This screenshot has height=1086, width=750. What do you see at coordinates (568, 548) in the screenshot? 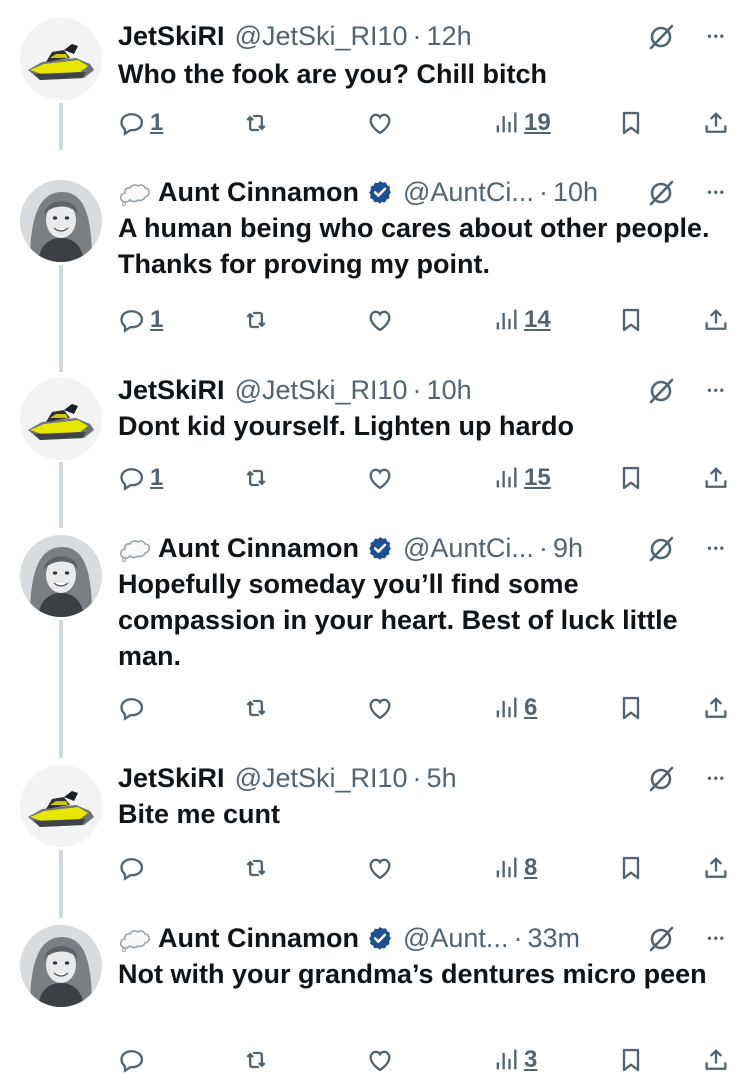
I see `timestamp: 9h` at bounding box center [568, 548].